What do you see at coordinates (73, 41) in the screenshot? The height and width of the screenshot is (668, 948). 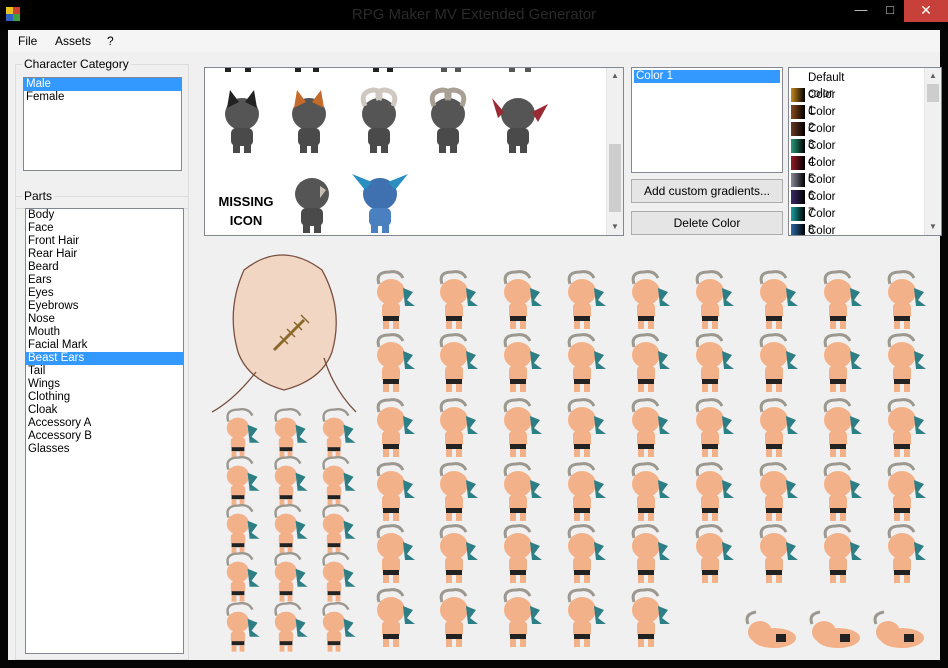 I see `menu-assets: Assets` at bounding box center [73, 41].